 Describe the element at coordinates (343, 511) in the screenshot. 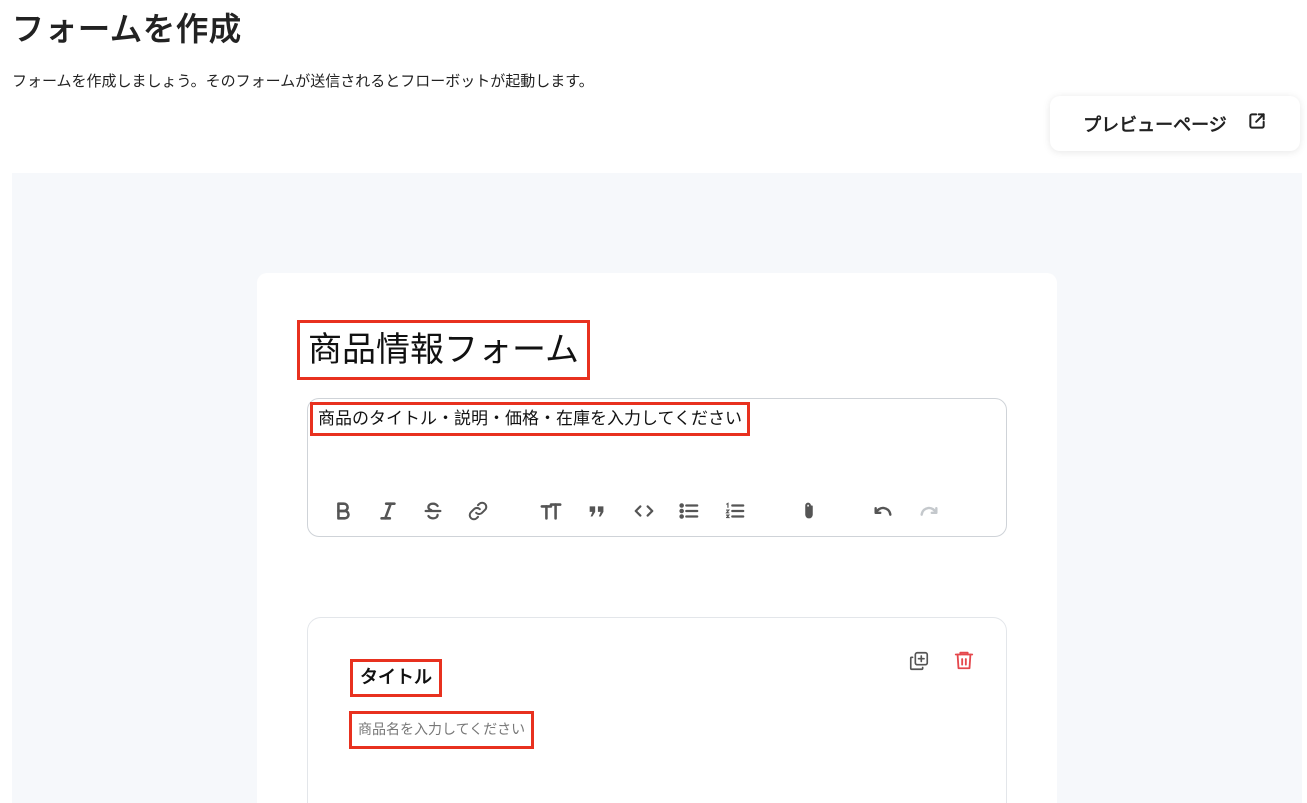

I see `bold-icon` at that location.